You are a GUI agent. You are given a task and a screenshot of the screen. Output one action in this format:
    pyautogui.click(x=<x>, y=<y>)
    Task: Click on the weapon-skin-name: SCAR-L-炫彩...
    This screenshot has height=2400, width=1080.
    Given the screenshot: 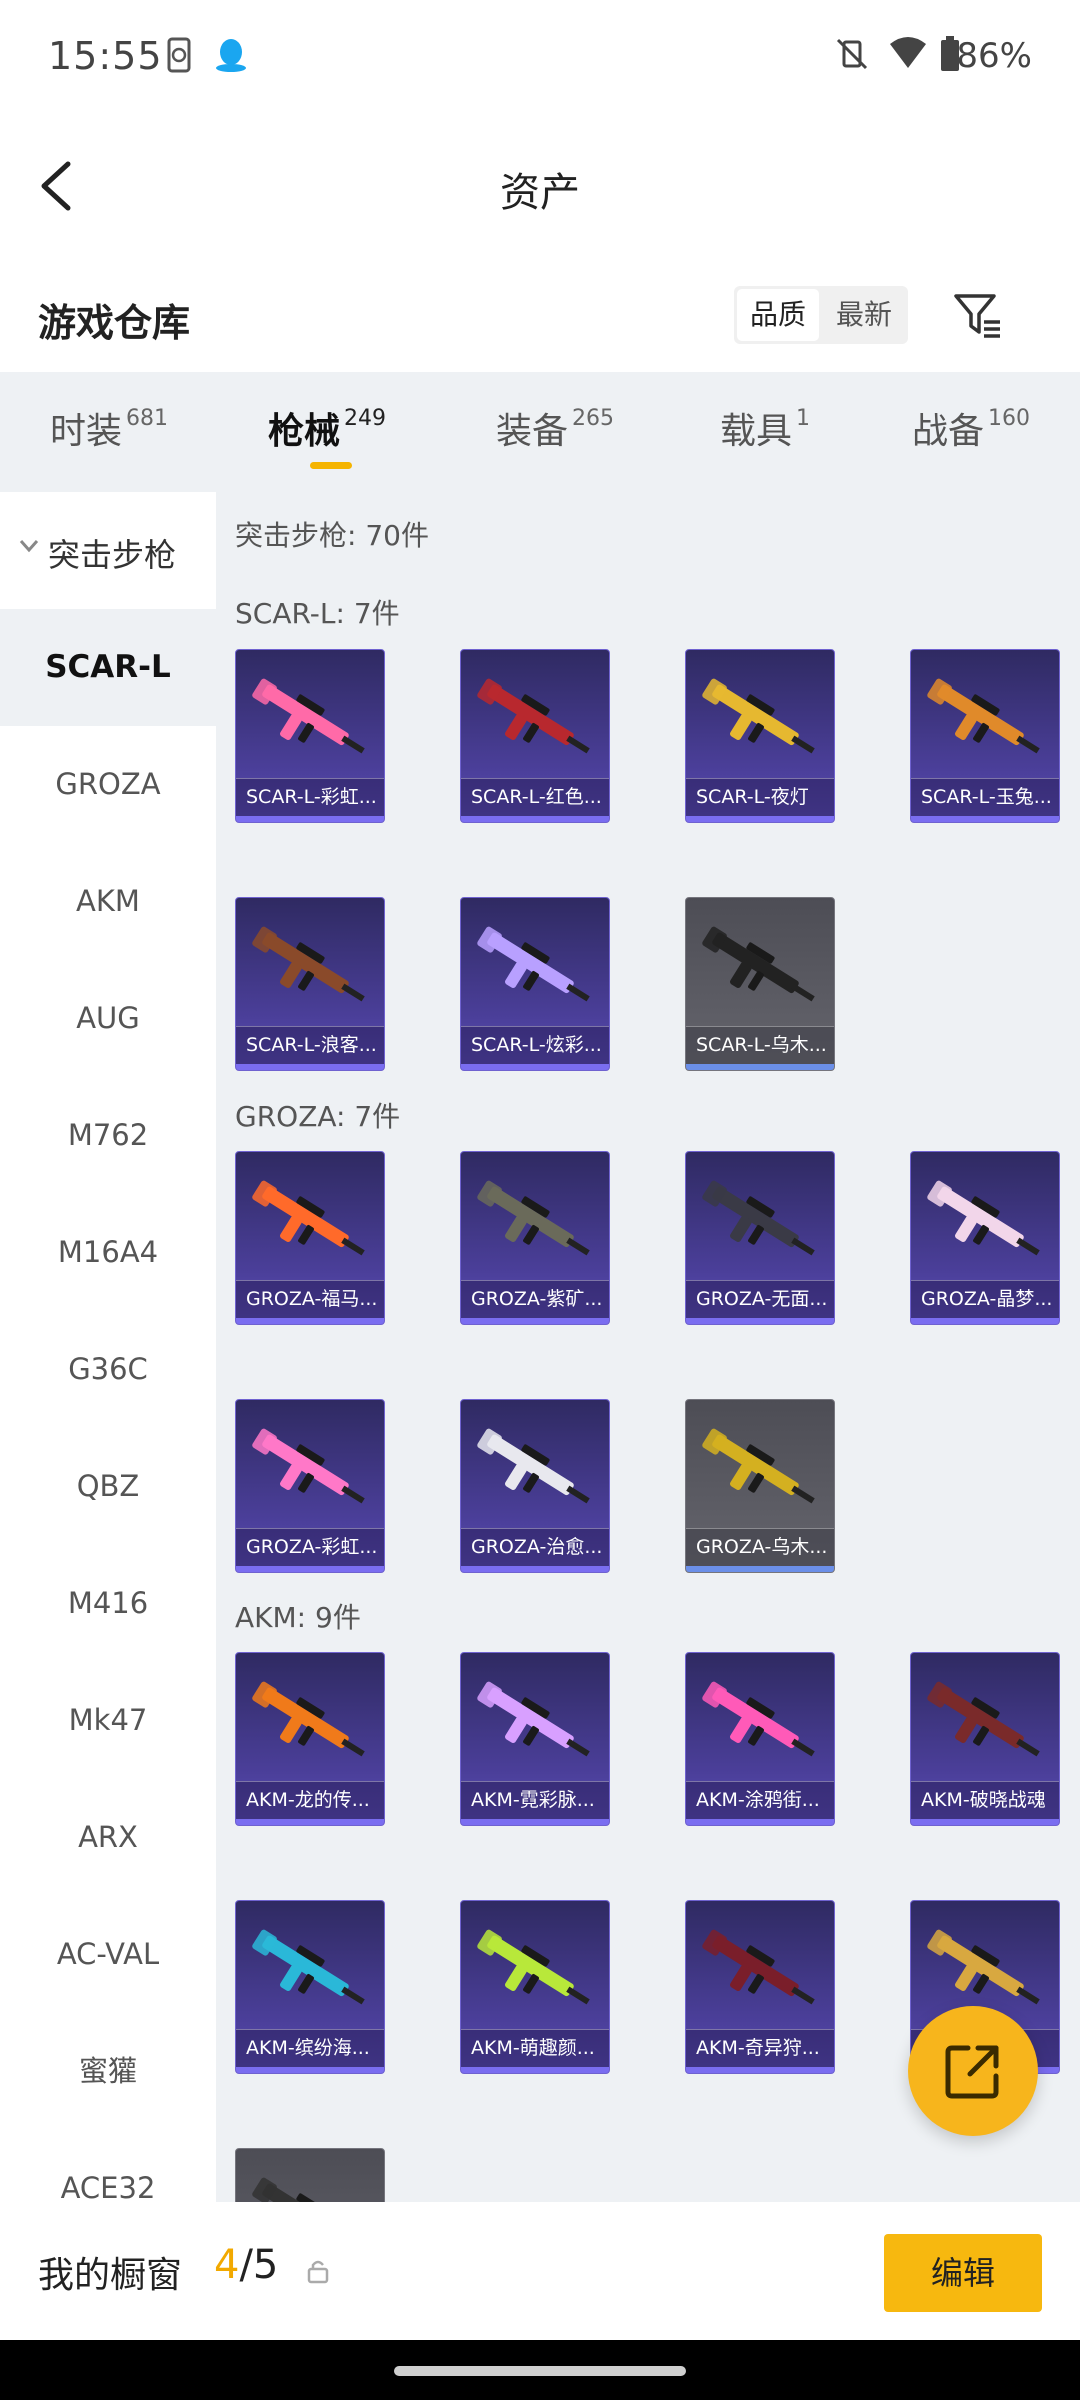 What is the action you would take?
    pyautogui.click(x=535, y=1045)
    